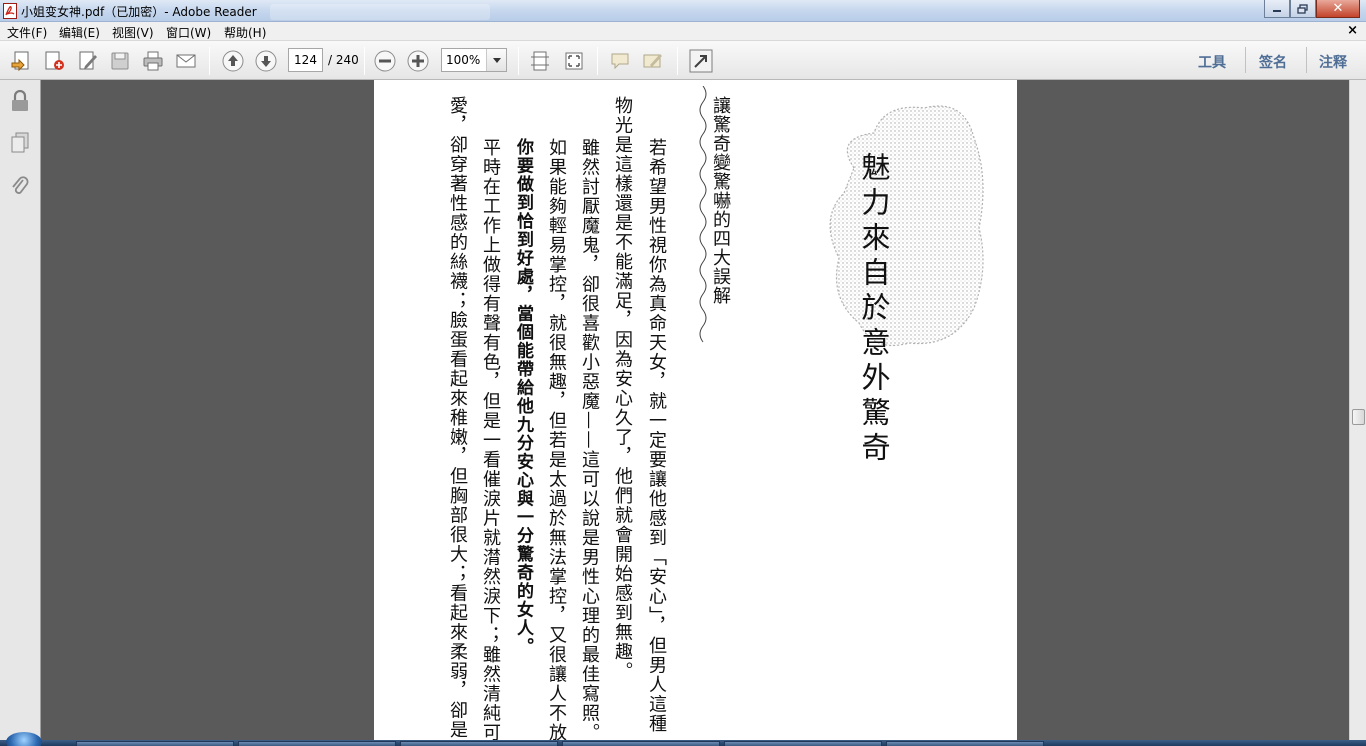  I want to click on page-number-input: 124, so click(305, 60).